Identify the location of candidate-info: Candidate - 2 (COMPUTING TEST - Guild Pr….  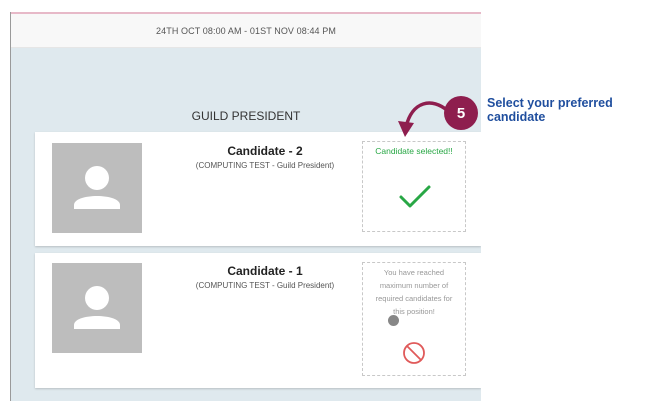
(265, 157).